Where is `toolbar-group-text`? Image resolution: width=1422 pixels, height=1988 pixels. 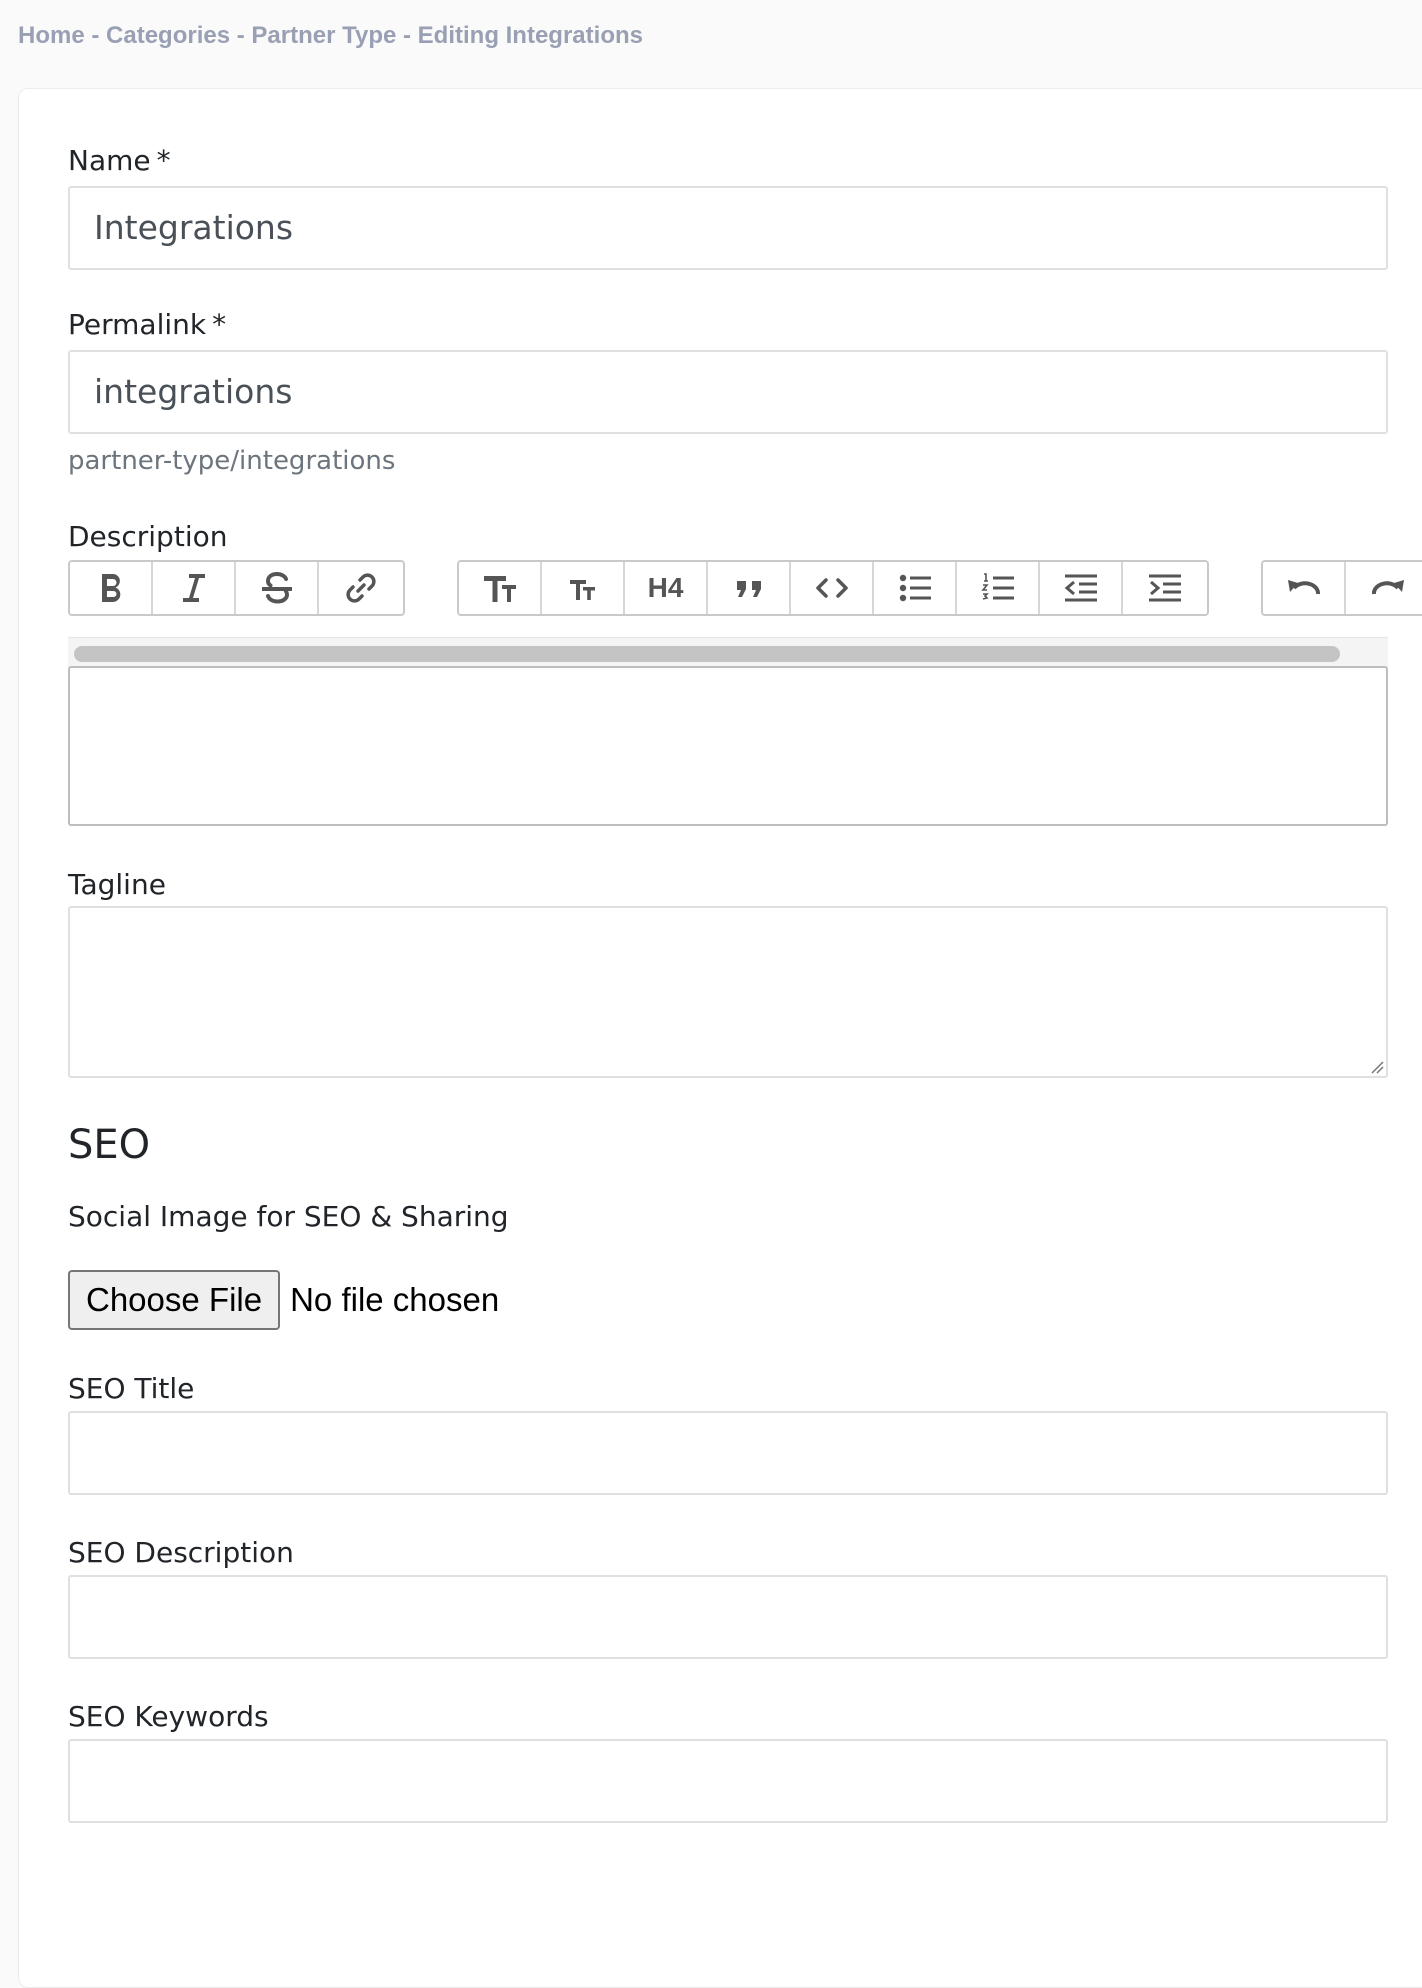 toolbar-group-text is located at coordinates (236, 588).